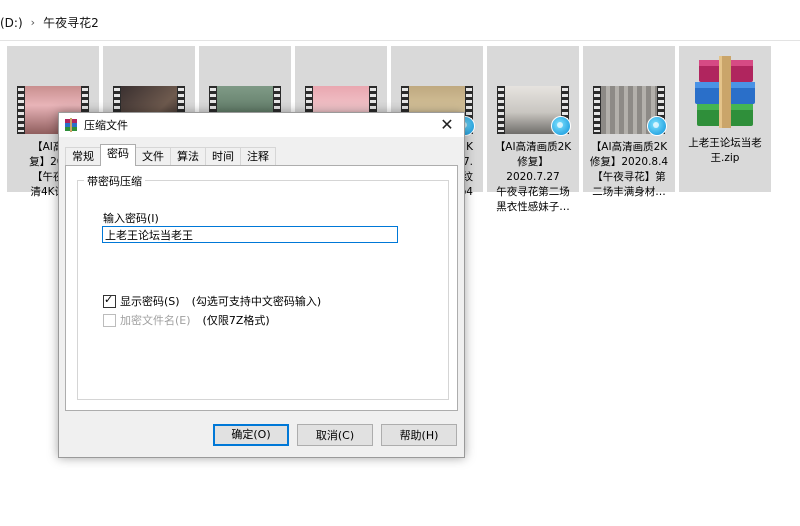  I want to click on show-password-note: (勾选可支持中文密码输入), so click(256, 301).